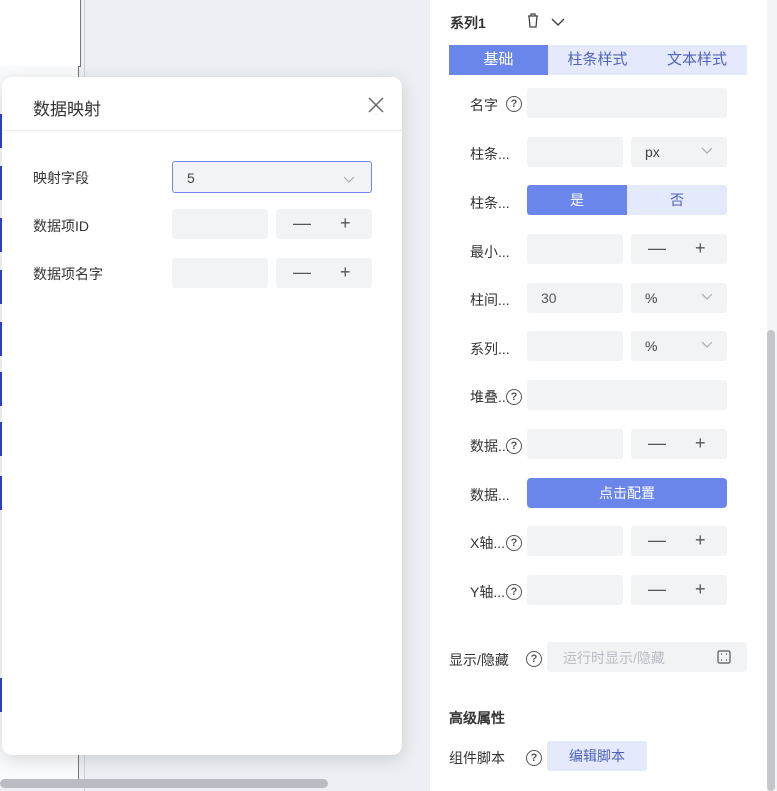 This screenshot has width=777, height=791. I want to click on item-id-input, so click(220, 224).